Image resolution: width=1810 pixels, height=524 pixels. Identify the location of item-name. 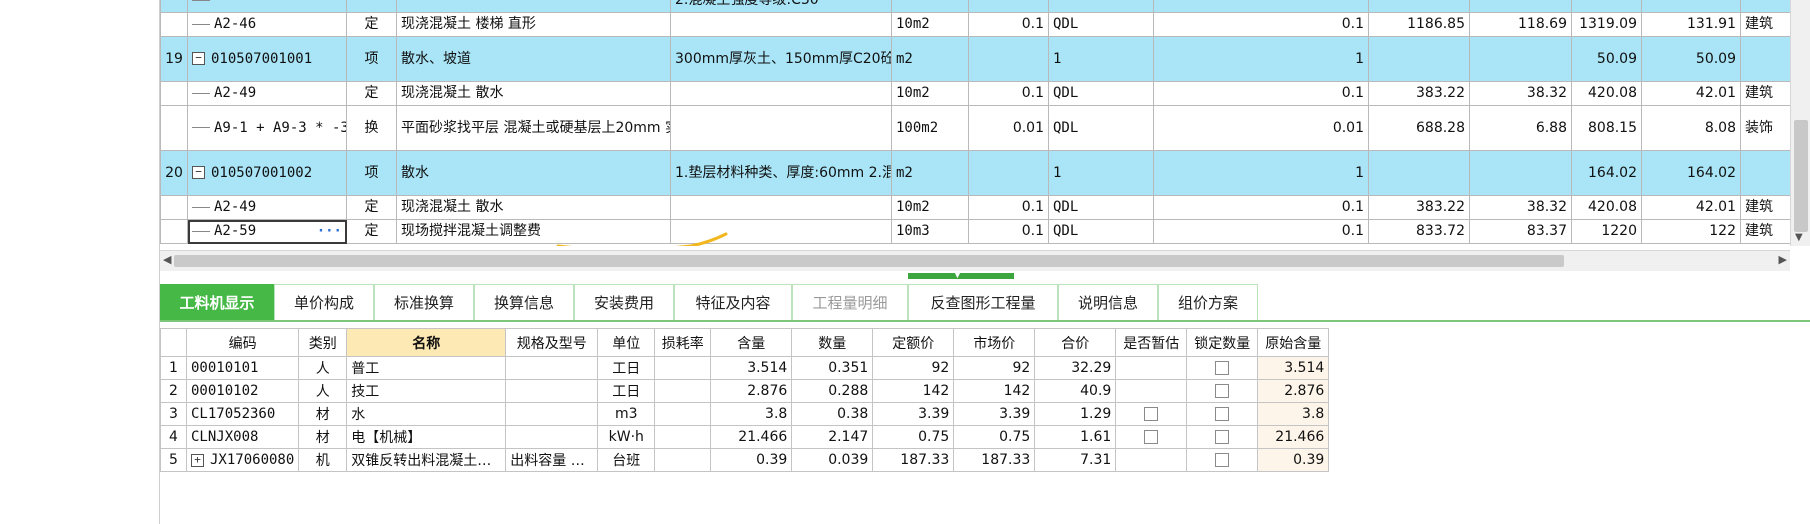
(533, 6).